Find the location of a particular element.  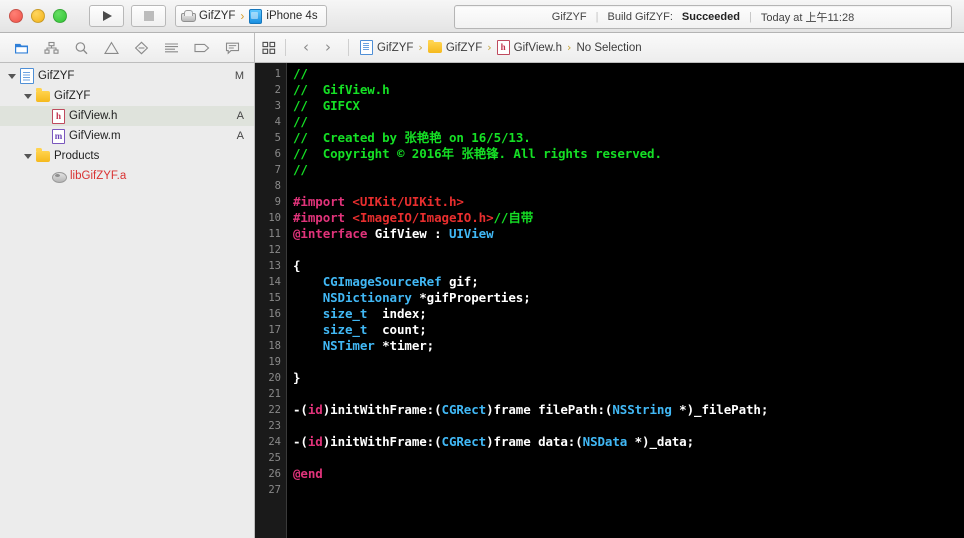

code-token-type: CGImageSourceRef is located at coordinates (382, 281).